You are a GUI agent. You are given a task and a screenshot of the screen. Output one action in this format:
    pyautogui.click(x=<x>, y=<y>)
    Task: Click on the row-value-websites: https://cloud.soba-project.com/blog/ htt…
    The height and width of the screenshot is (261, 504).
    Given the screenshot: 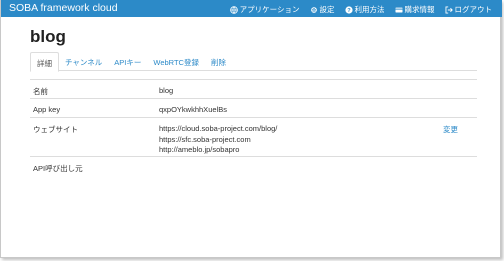 What is the action you would take?
    pyautogui.click(x=218, y=140)
    